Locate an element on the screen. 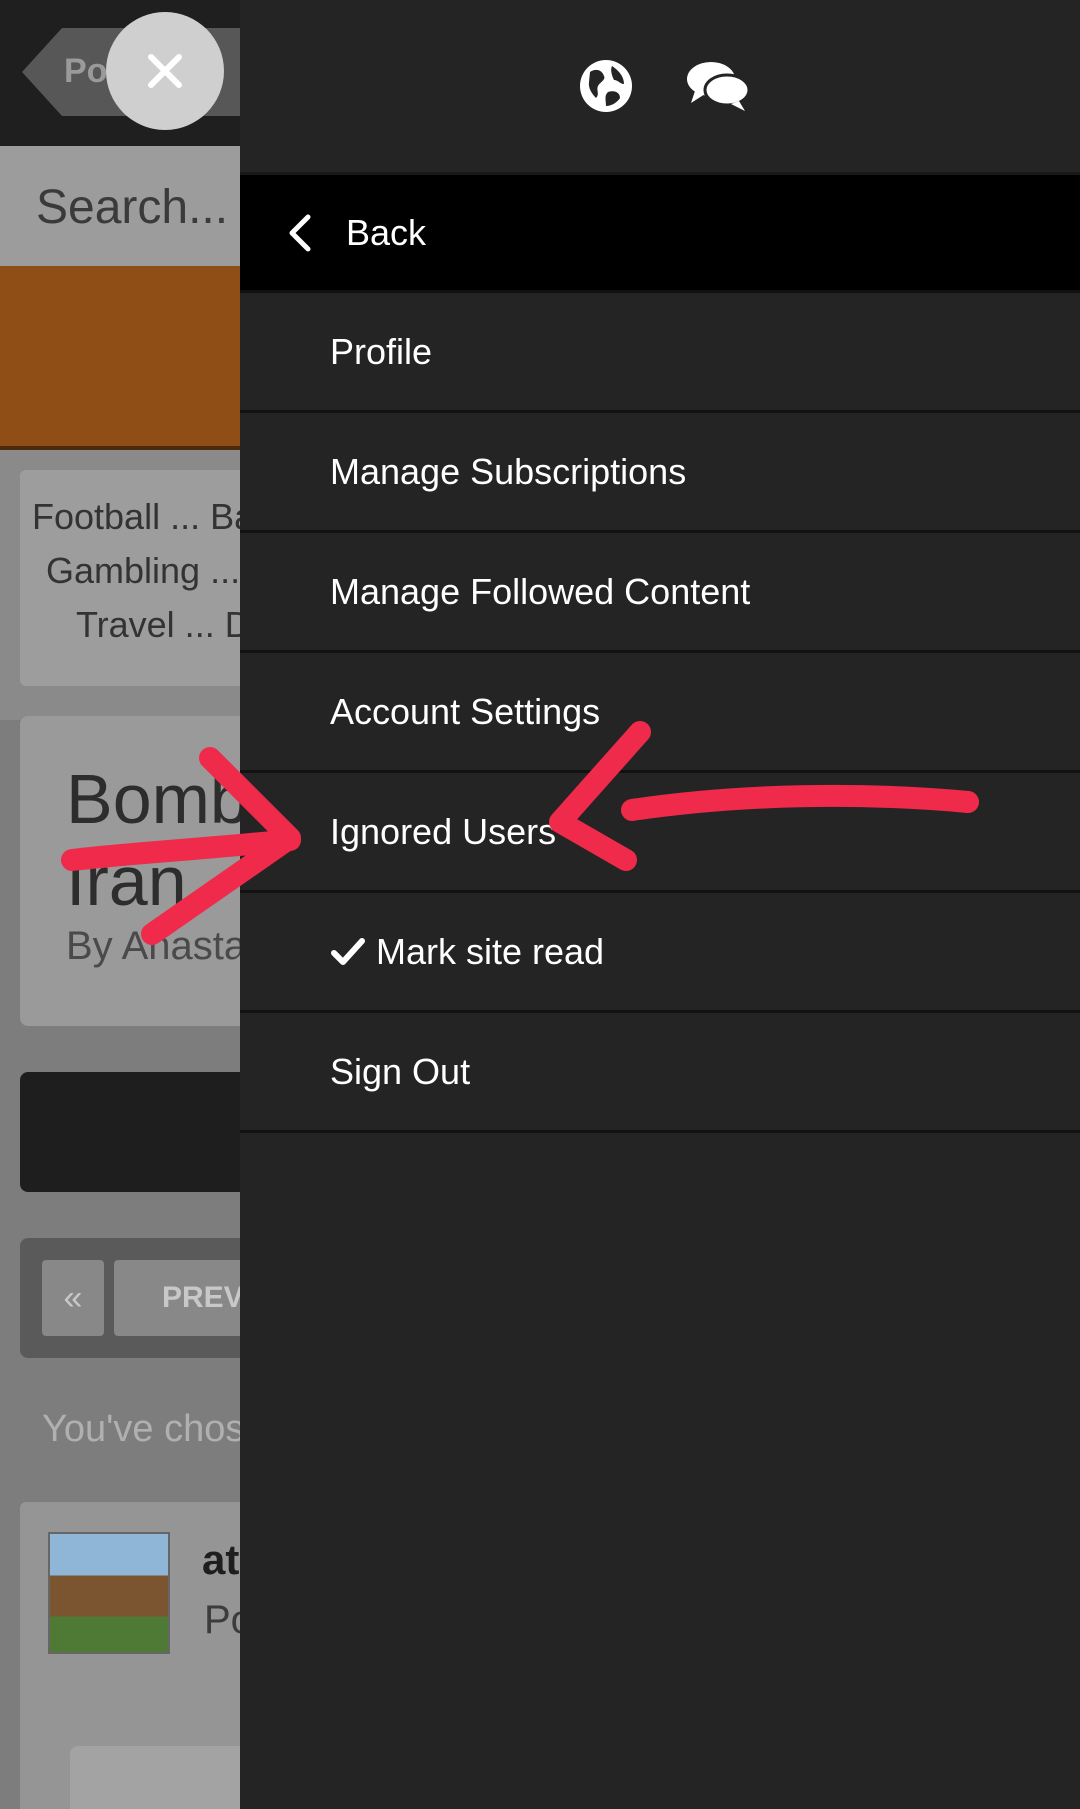  chat-bubbles-icon is located at coordinates (718, 86).